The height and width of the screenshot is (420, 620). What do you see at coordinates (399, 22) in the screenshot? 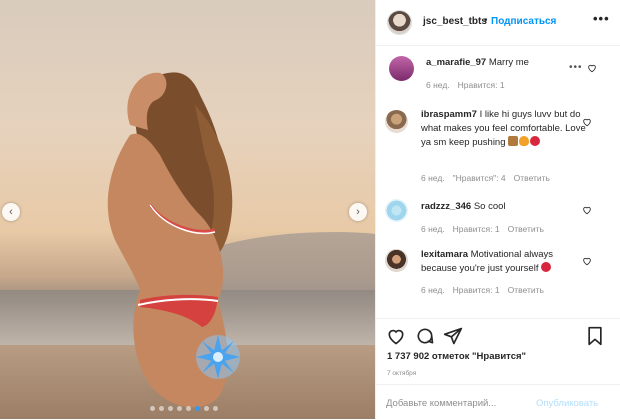
I see `author-avatar` at bounding box center [399, 22].